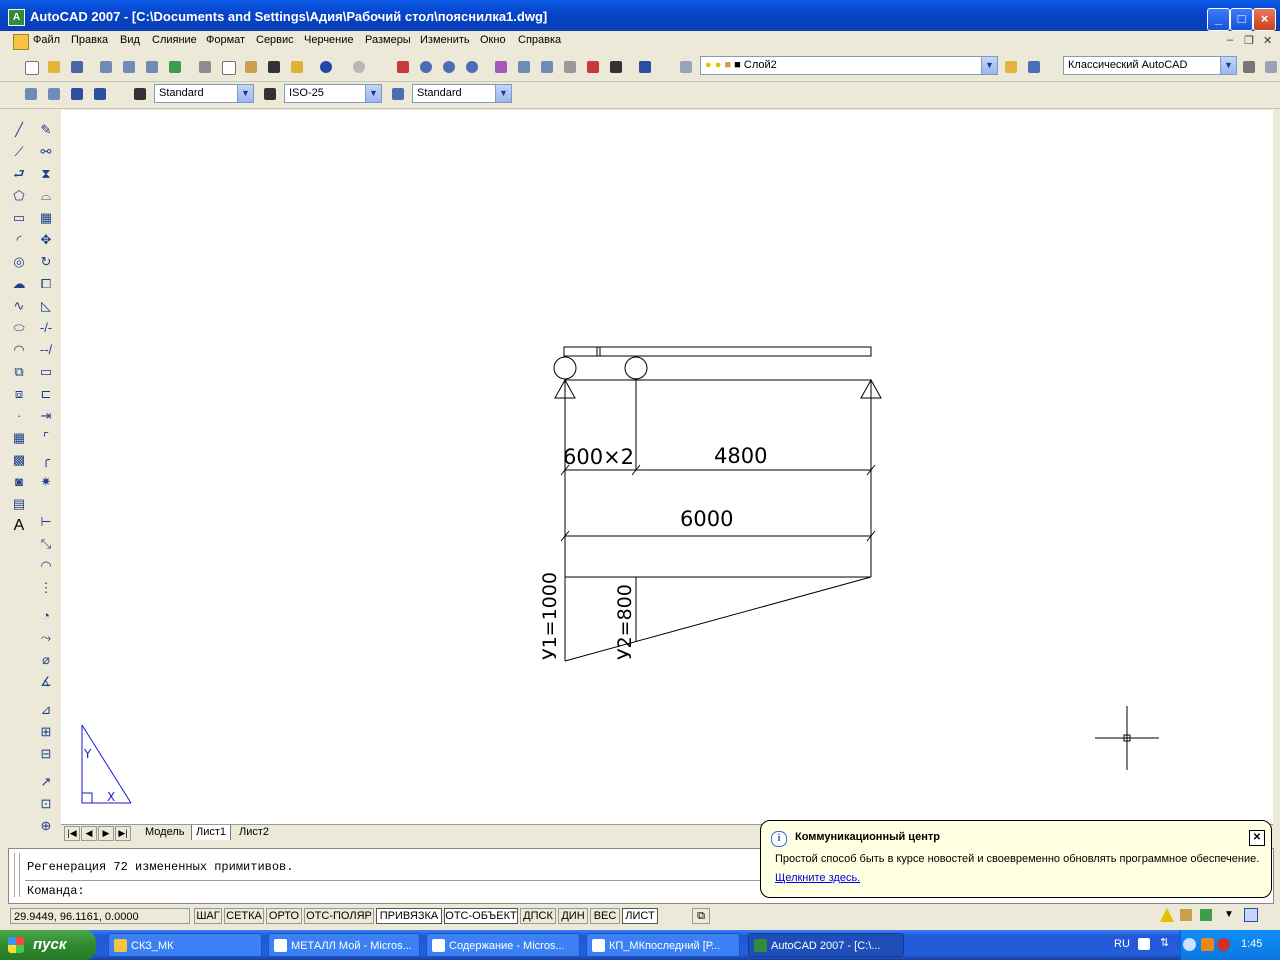  What do you see at coordinates (46, 682) in the screenshot?
I see `angular-dimension-icon: ∡` at bounding box center [46, 682].